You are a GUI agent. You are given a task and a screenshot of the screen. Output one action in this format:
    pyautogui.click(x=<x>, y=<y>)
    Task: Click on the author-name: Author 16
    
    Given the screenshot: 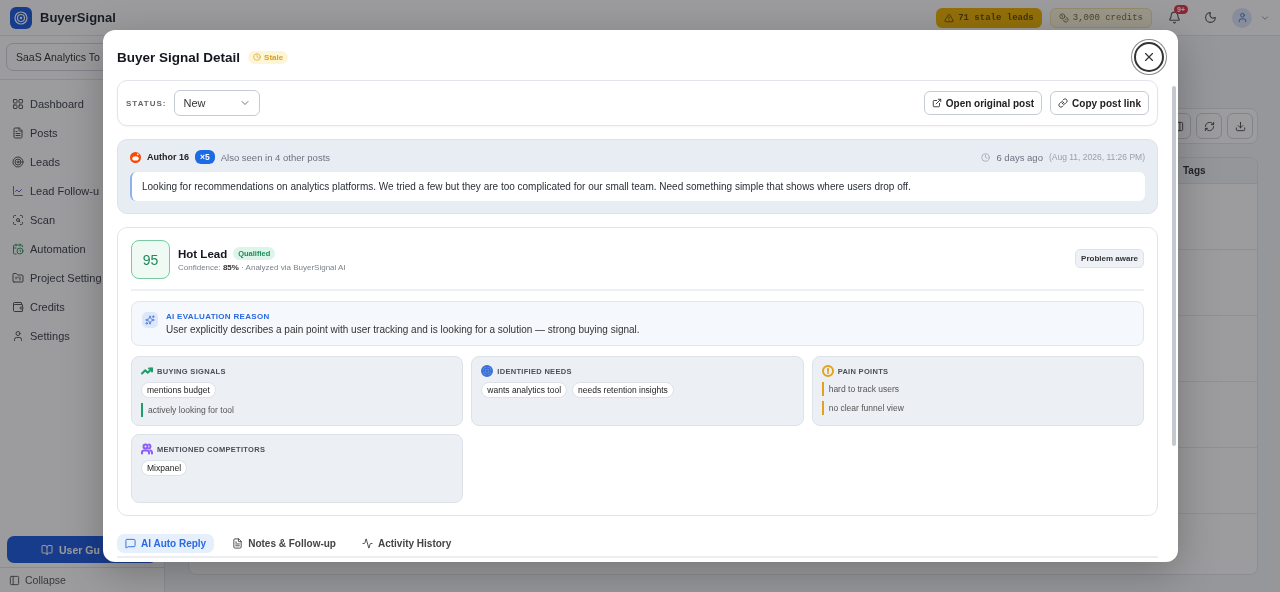 What is the action you would take?
    pyautogui.click(x=168, y=157)
    